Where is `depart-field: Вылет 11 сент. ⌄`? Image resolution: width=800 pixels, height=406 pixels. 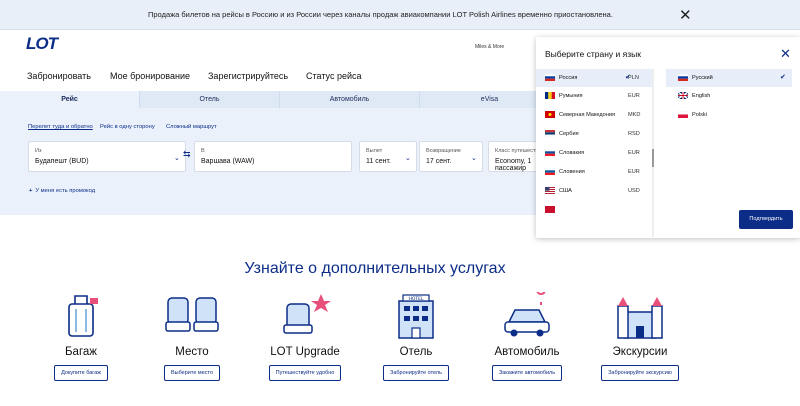
depart-field: Вылет 11 сент. ⌄ is located at coordinates (388, 156).